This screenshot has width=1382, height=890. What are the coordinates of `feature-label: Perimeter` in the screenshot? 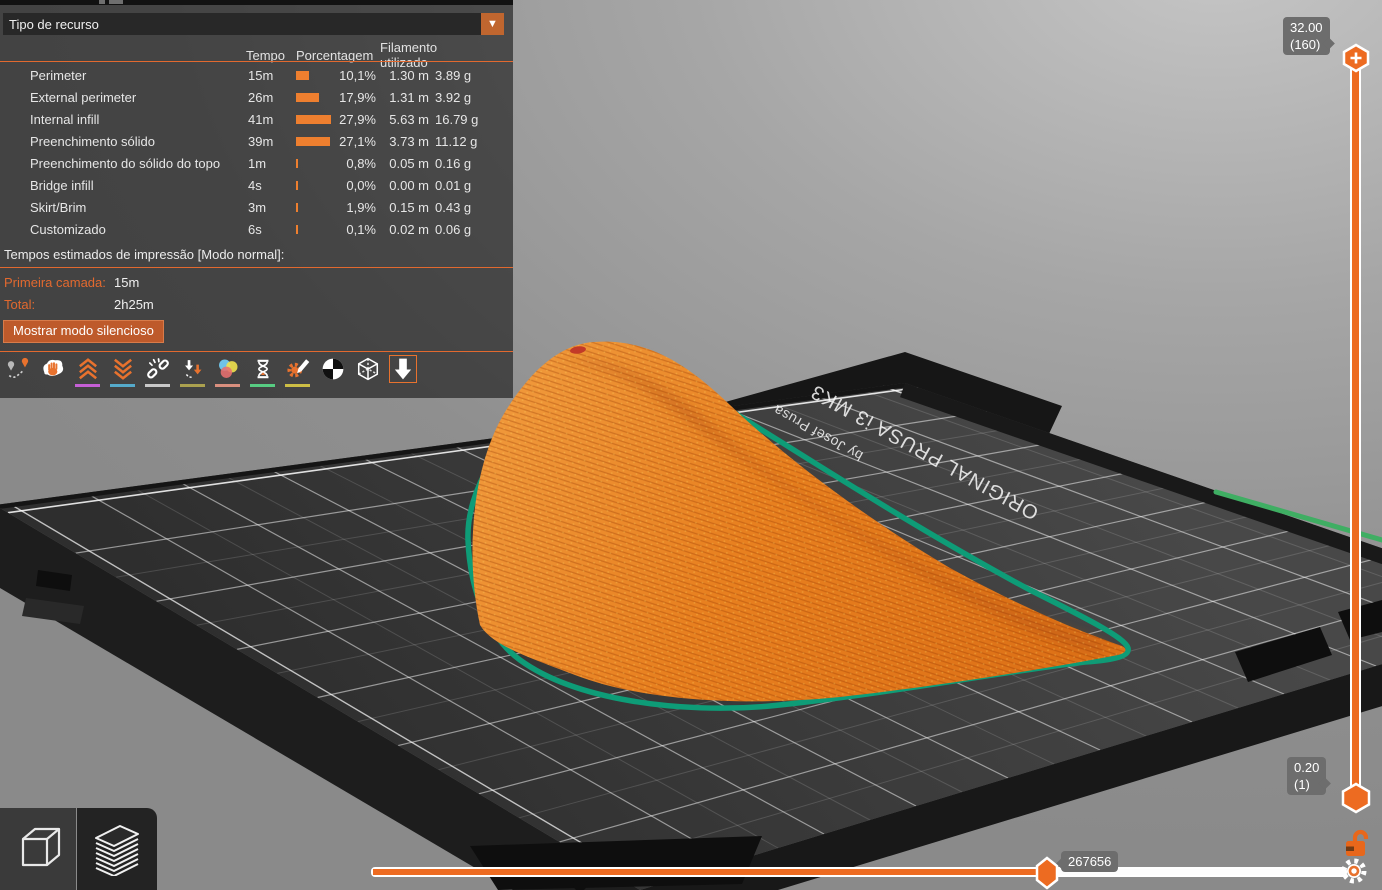 It's located at (58, 75).